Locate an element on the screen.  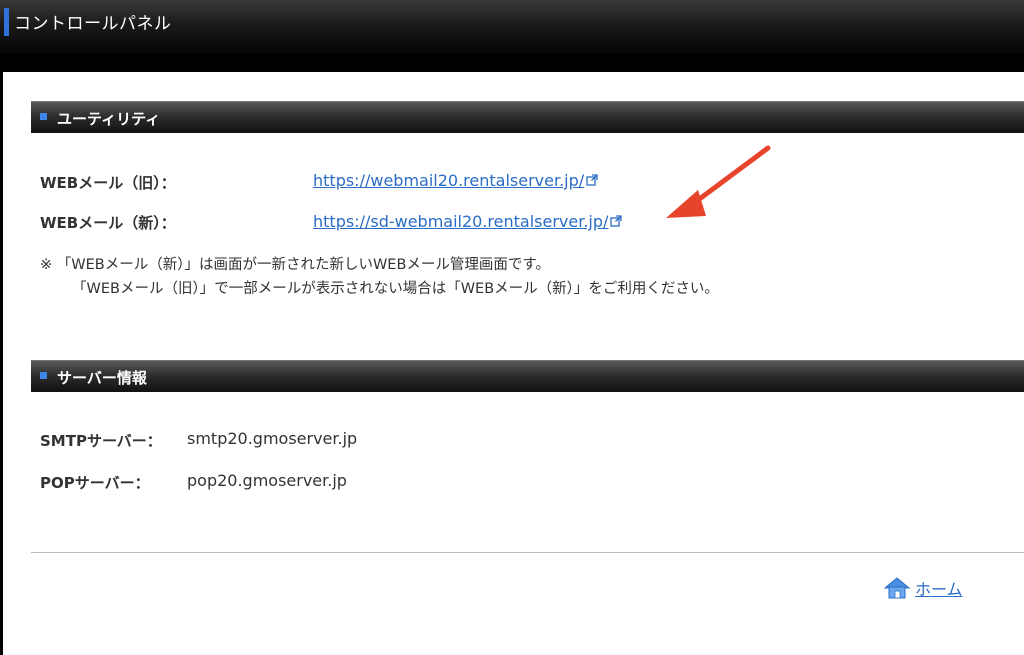
pop-server-value: pop20.gmoserver.jp is located at coordinates (267, 480).